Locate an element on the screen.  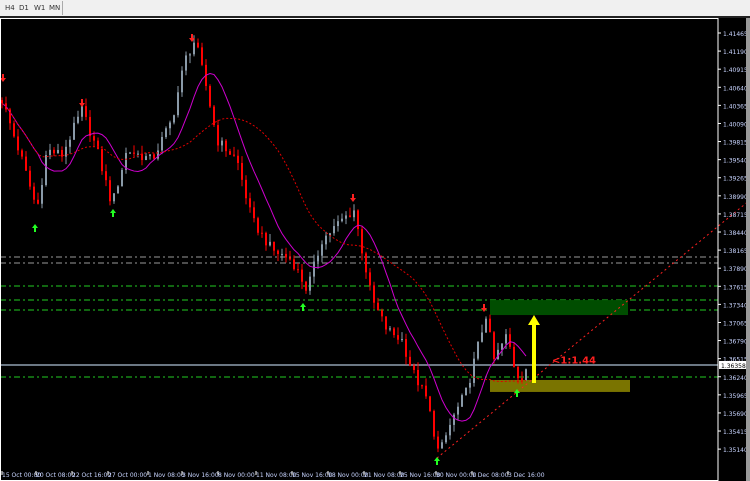
risk-reward-label: <1:1.44 is located at coordinates (574, 361).